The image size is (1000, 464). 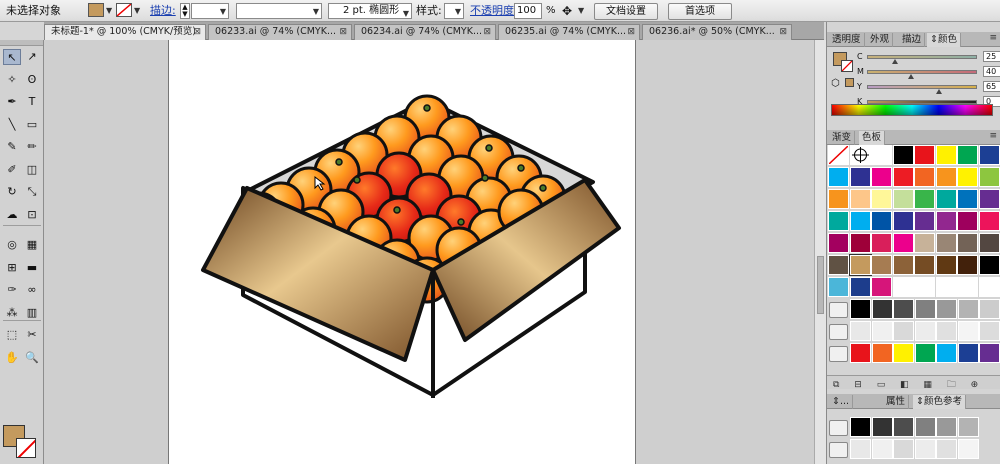 What do you see at coordinates (12, 125) in the screenshot?
I see `line-tool-icon: ╲` at bounding box center [12, 125].